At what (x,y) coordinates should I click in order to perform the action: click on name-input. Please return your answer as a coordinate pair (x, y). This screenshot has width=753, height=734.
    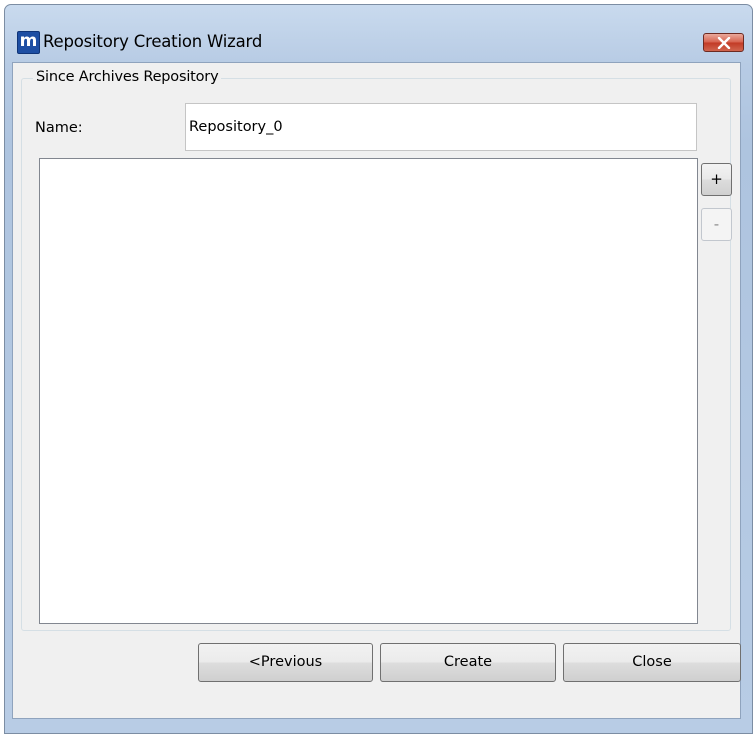
    Looking at the image, I should click on (441, 127).